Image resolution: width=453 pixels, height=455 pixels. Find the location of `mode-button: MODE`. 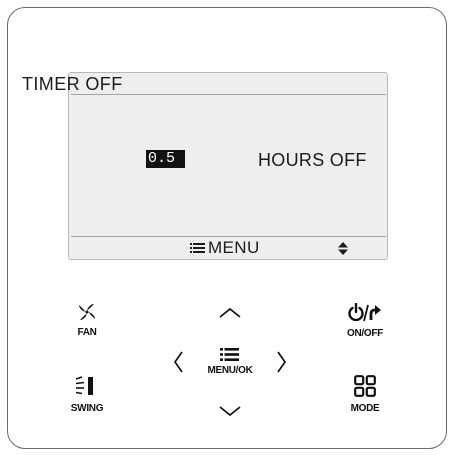

mode-button: MODE is located at coordinates (365, 397).